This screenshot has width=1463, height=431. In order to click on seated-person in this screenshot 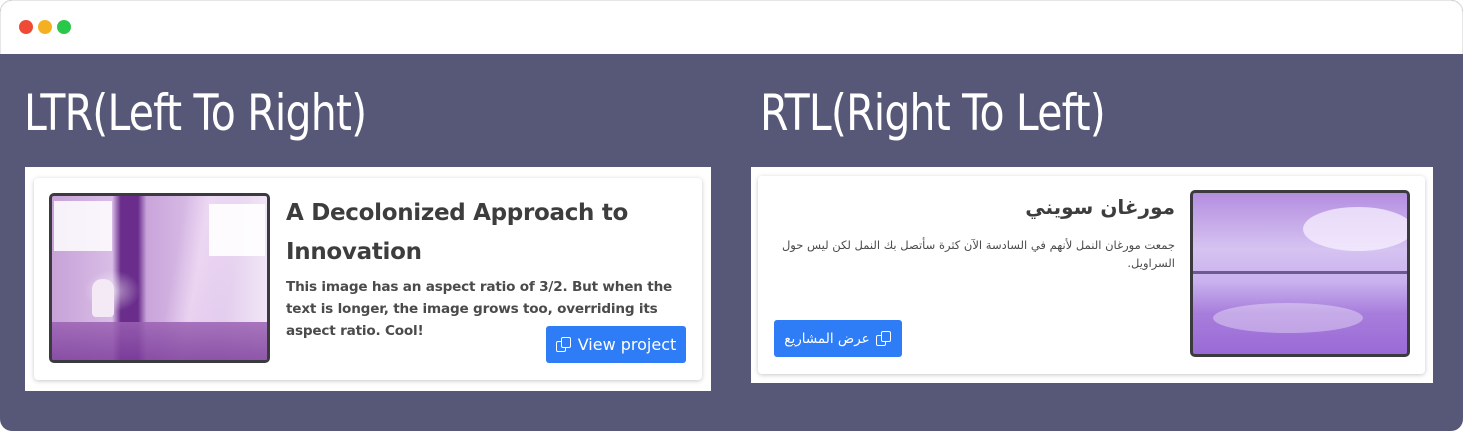, I will do `click(103, 298)`.